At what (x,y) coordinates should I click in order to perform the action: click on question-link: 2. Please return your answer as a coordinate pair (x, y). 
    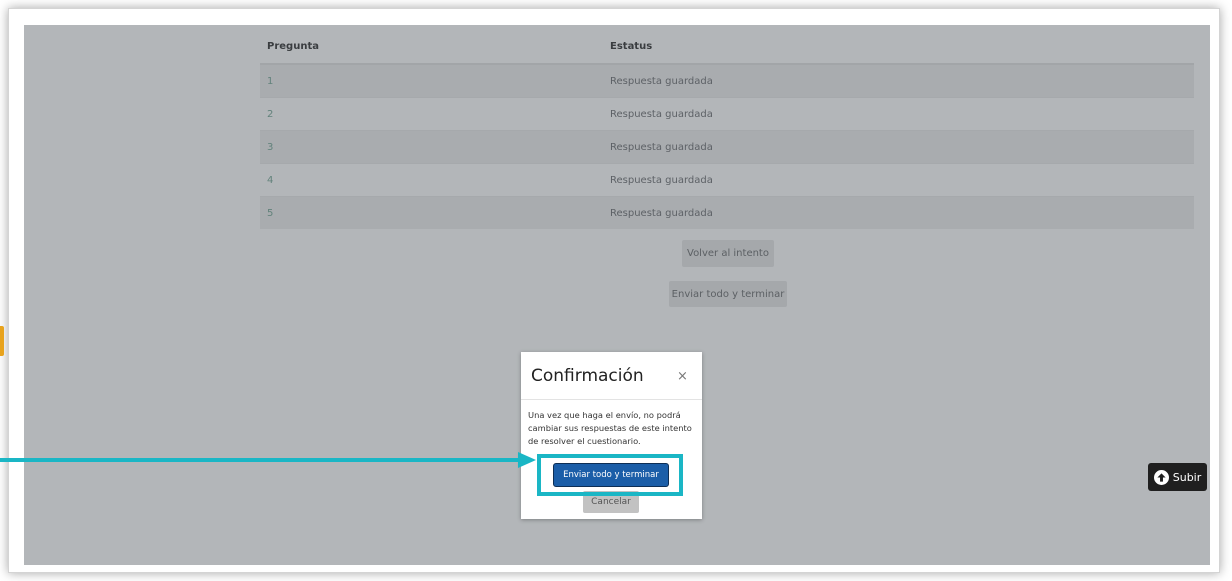
    Looking at the image, I should click on (270, 114).